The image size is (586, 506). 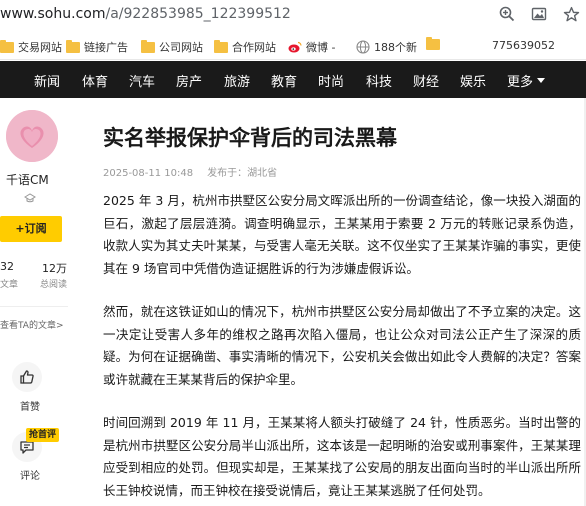 I want to click on nav-item: 体育, so click(x=95, y=80).